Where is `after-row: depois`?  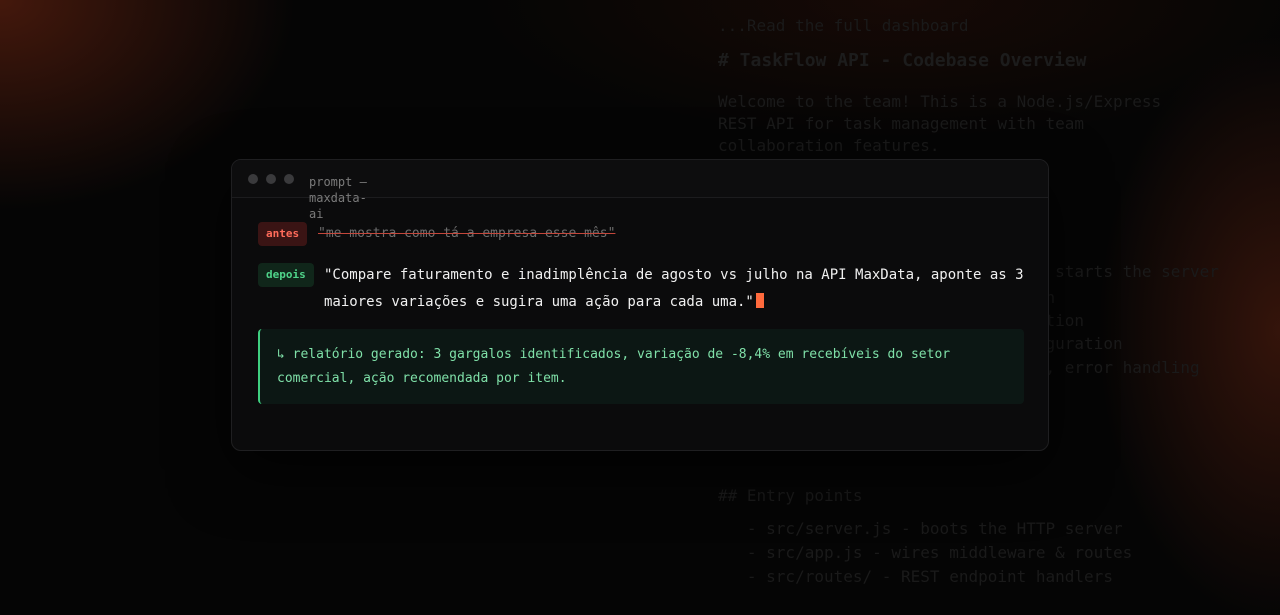
after-row: depois is located at coordinates (286, 275).